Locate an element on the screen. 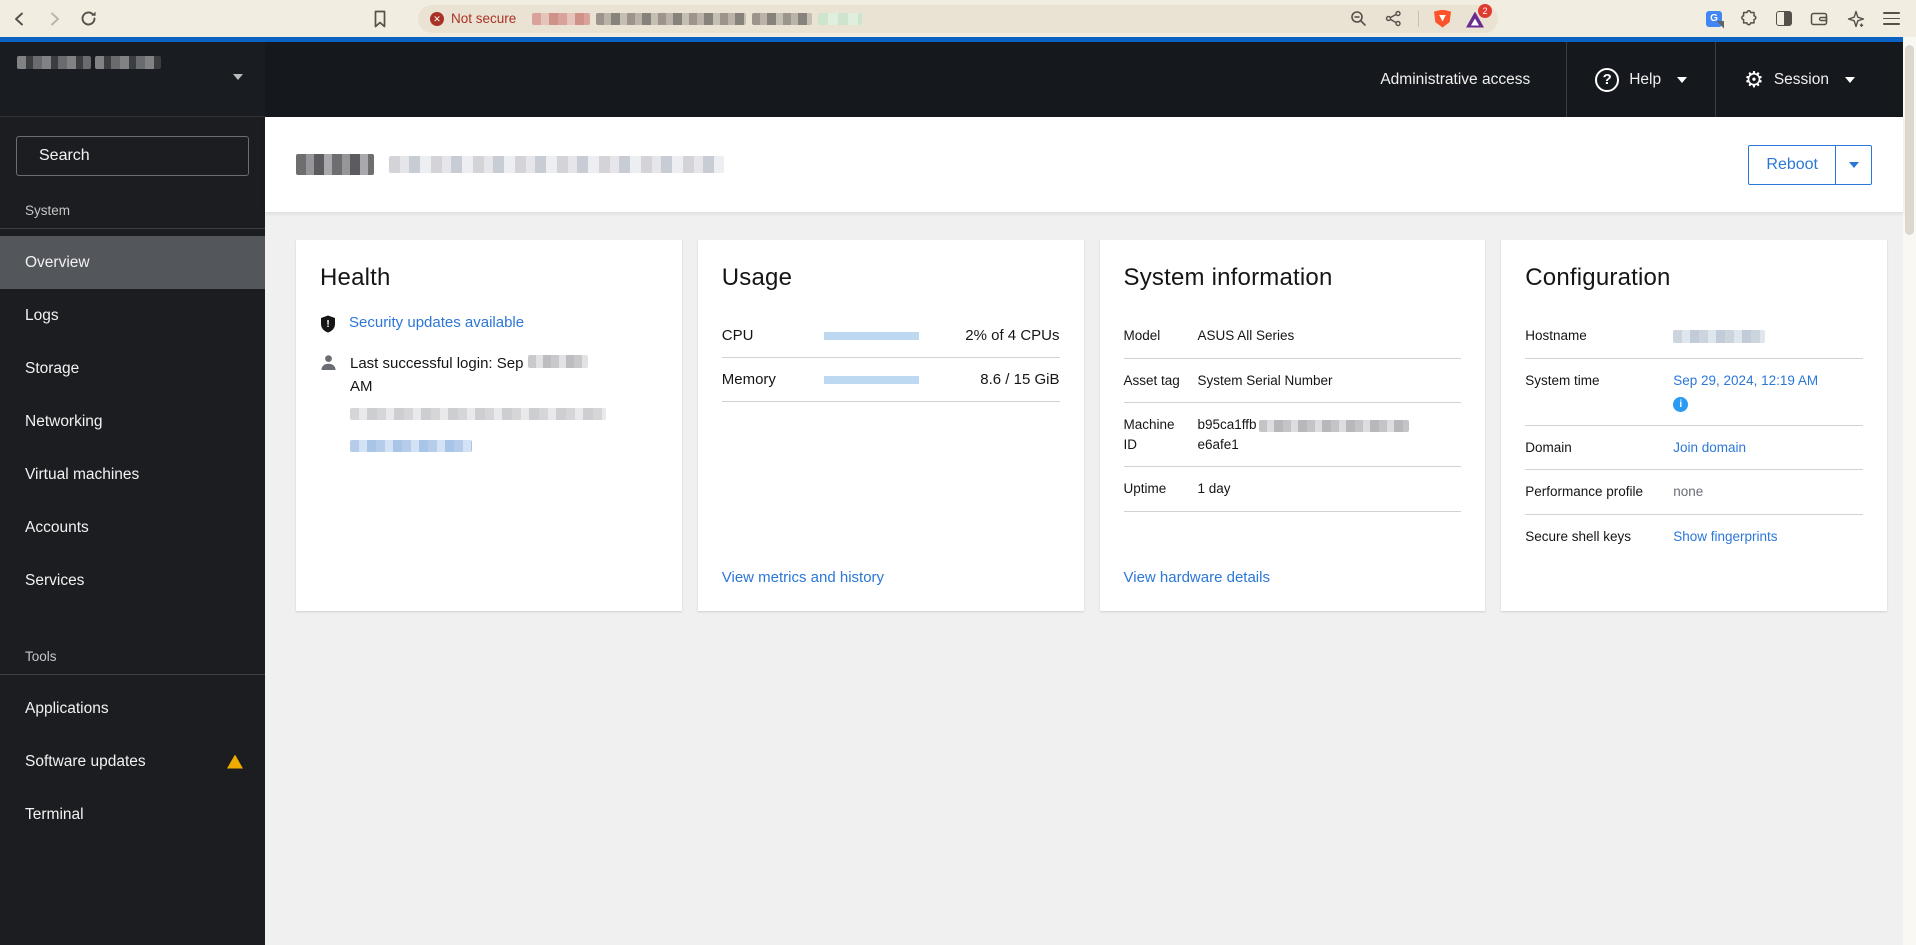 Image resolution: width=1916 pixels, height=945 pixels. not-secure-icon: ✕ is located at coordinates (437, 18).